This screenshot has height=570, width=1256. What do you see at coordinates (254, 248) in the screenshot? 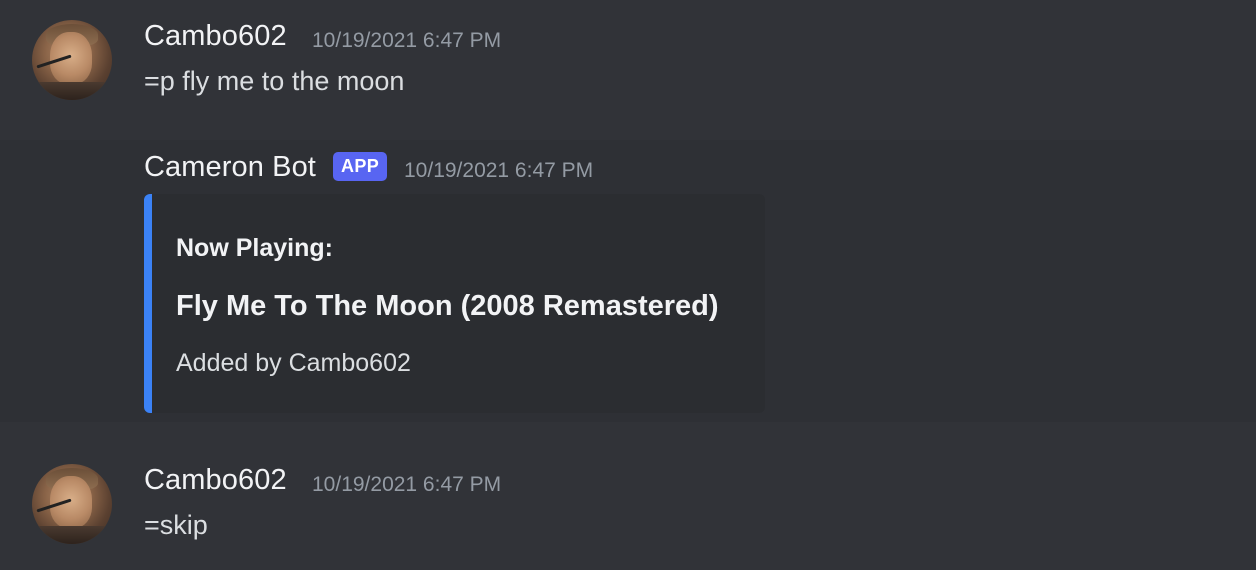
I see `embed-author: Now Playing:` at bounding box center [254, 248].